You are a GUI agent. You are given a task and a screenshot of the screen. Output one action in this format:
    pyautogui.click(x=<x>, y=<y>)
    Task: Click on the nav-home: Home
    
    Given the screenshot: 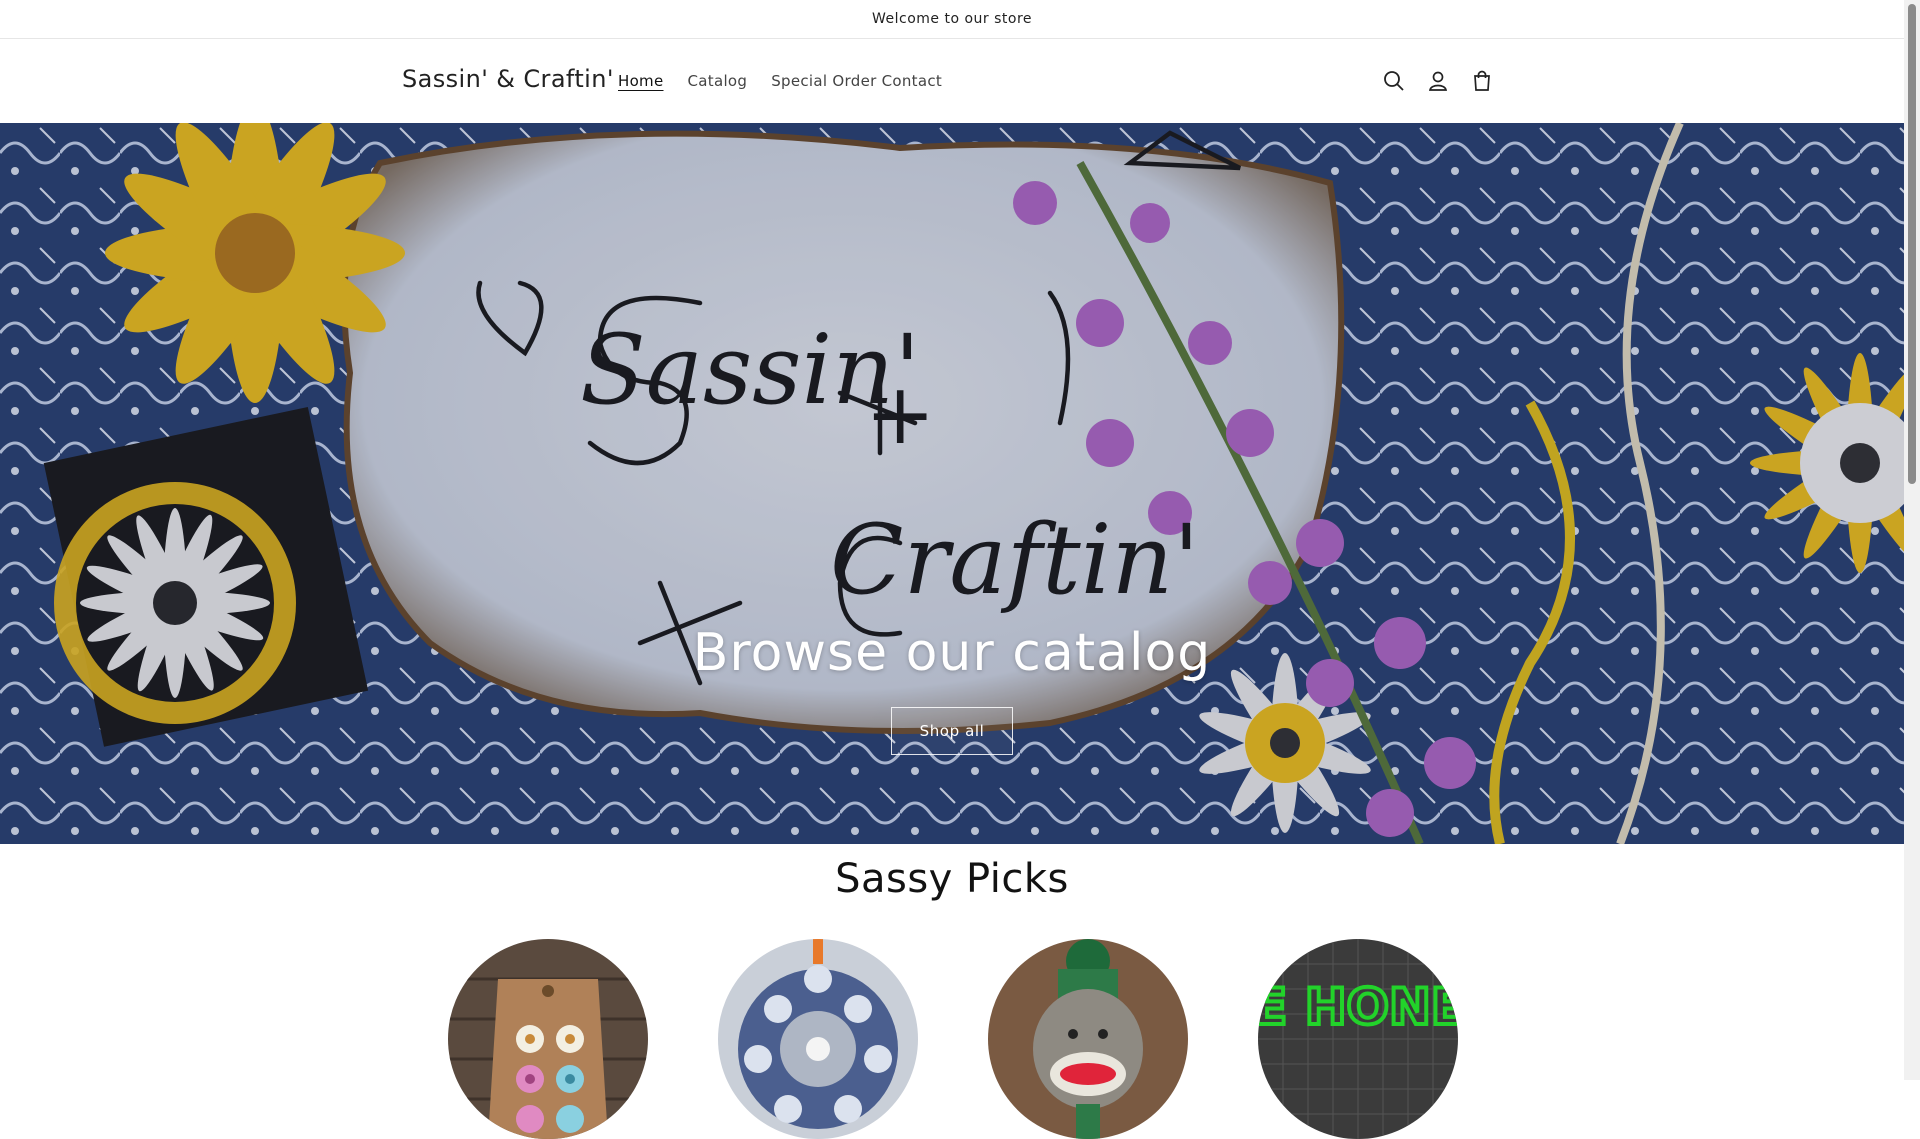 What is the action you would take?
    pyautogui.click(x=641, y=81)
    